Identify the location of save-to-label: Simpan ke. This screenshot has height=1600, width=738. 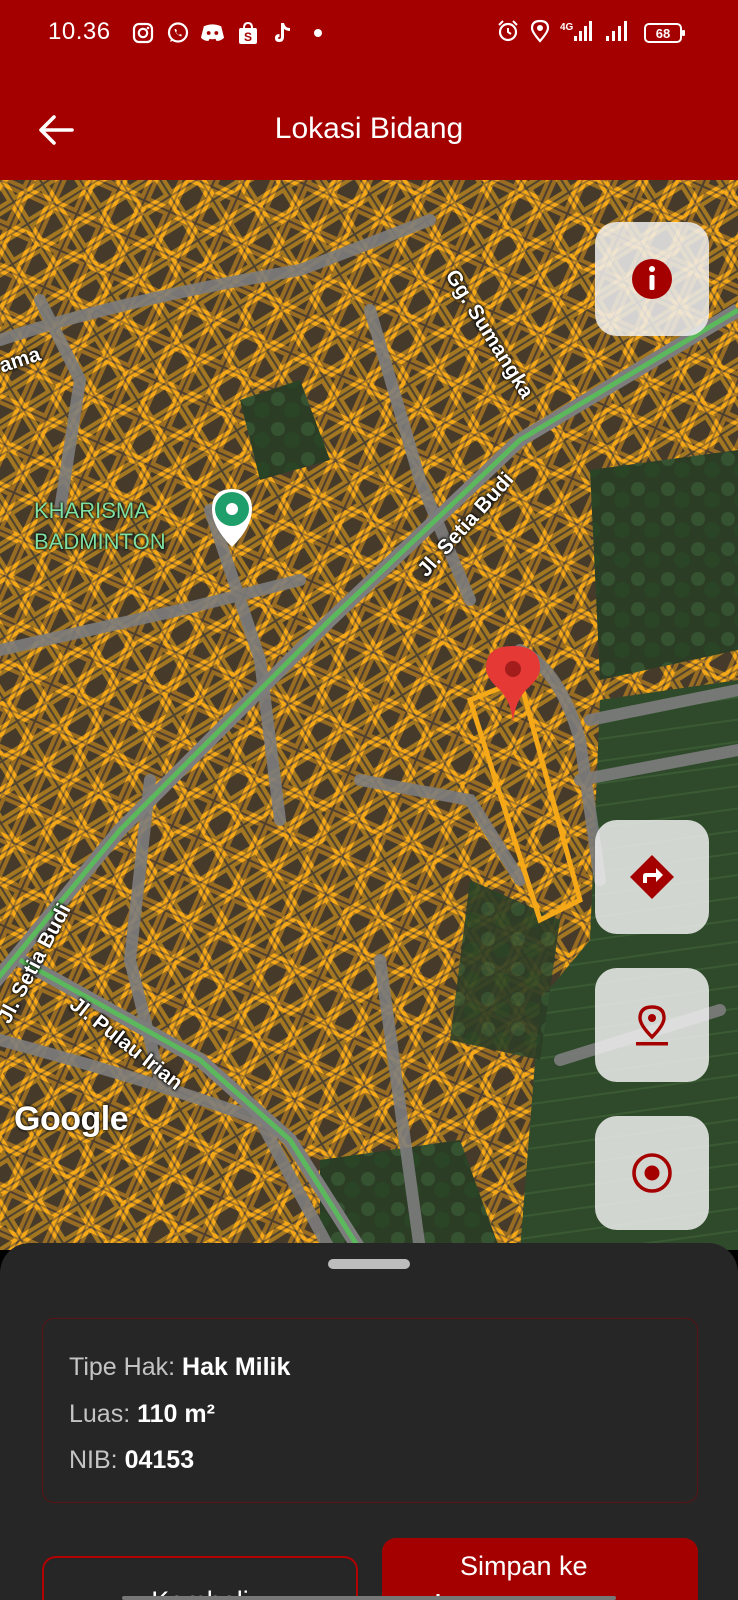
(524, 1566).